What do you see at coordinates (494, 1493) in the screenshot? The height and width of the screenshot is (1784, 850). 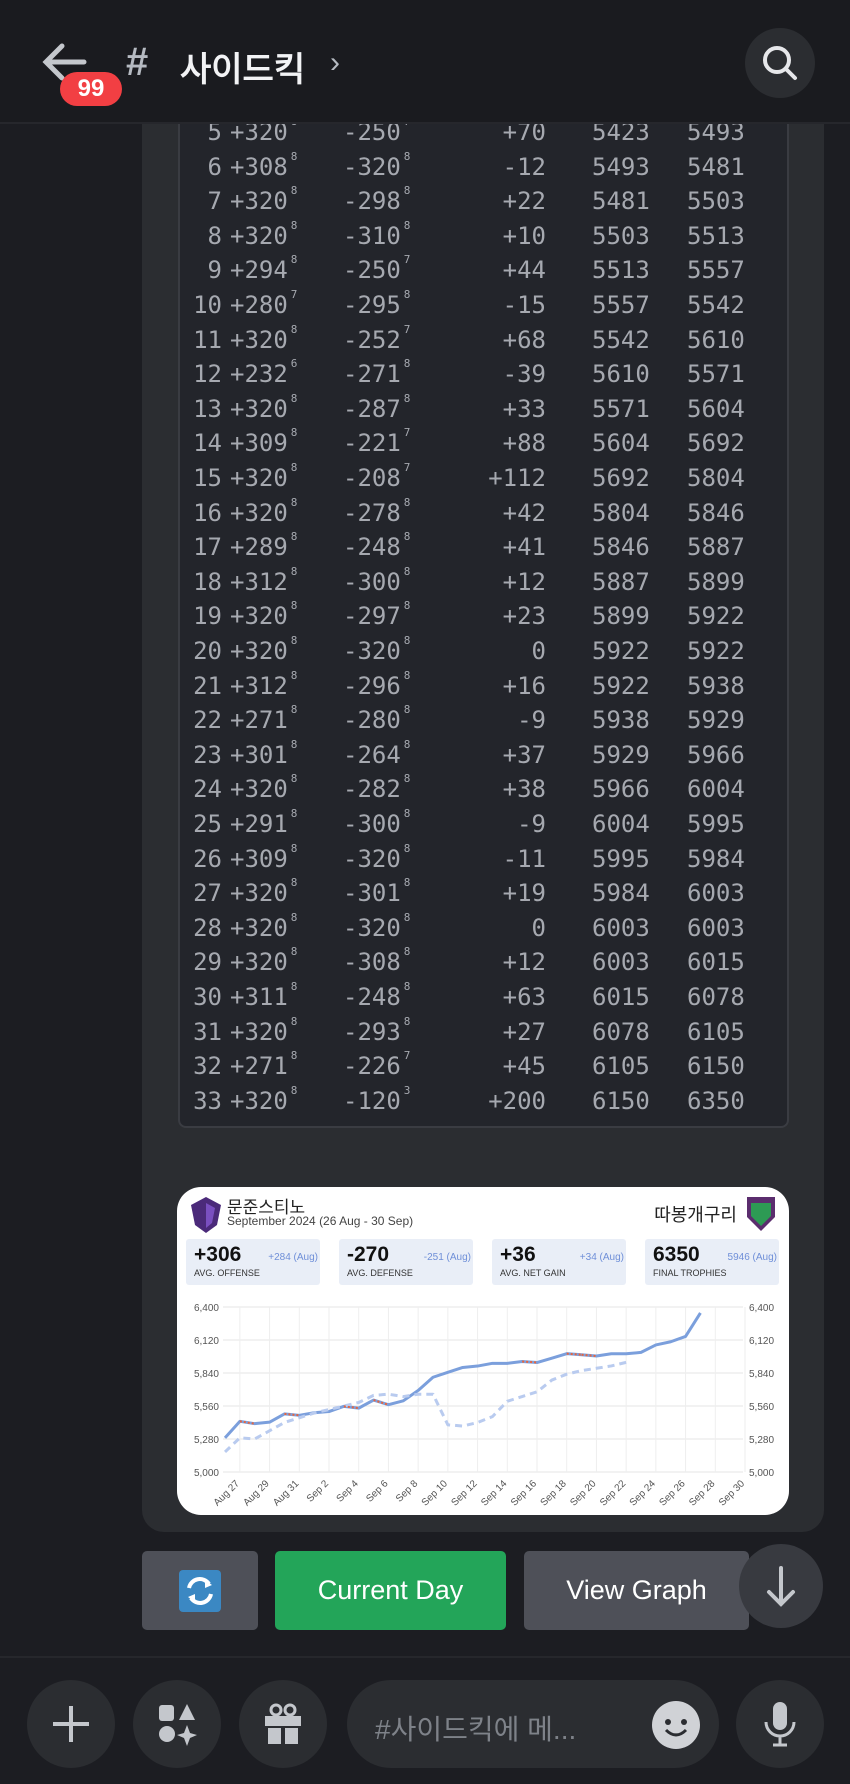 I see `x-tick: Sep 14` at bounding box center [494, 1493].